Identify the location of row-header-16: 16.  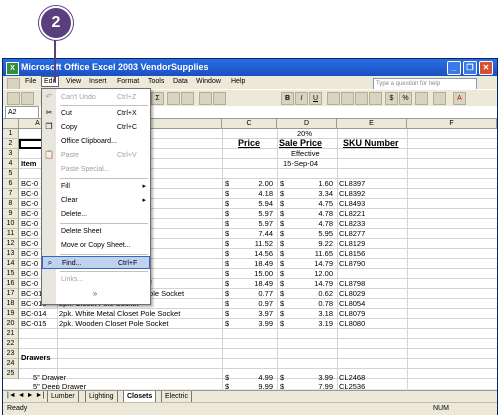
(11, 284).